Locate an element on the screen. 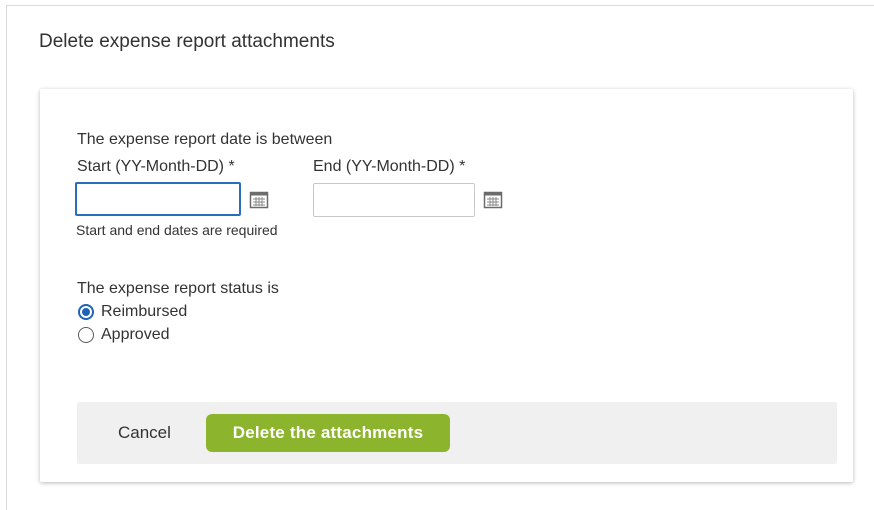  end-date-label: End (YY-Month-DD) * is located at coordinates (389, 166).